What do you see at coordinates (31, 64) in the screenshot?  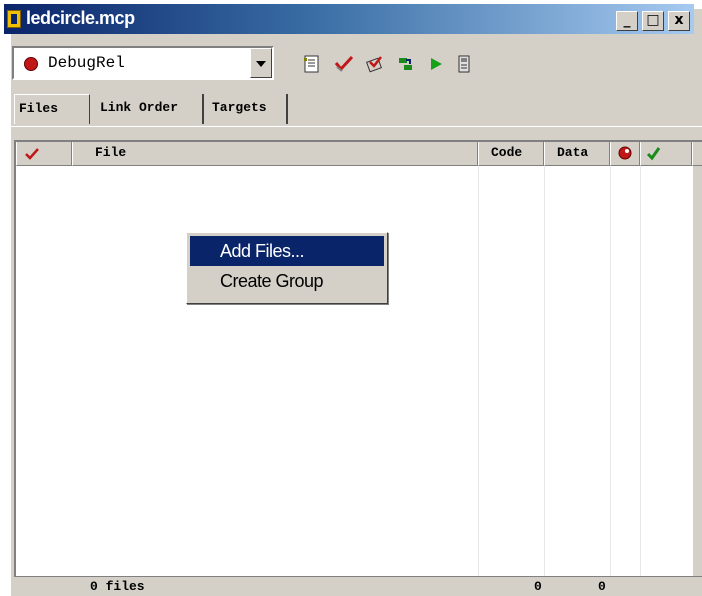 I see `debug-target-icon` at bounding box center [31, 64].